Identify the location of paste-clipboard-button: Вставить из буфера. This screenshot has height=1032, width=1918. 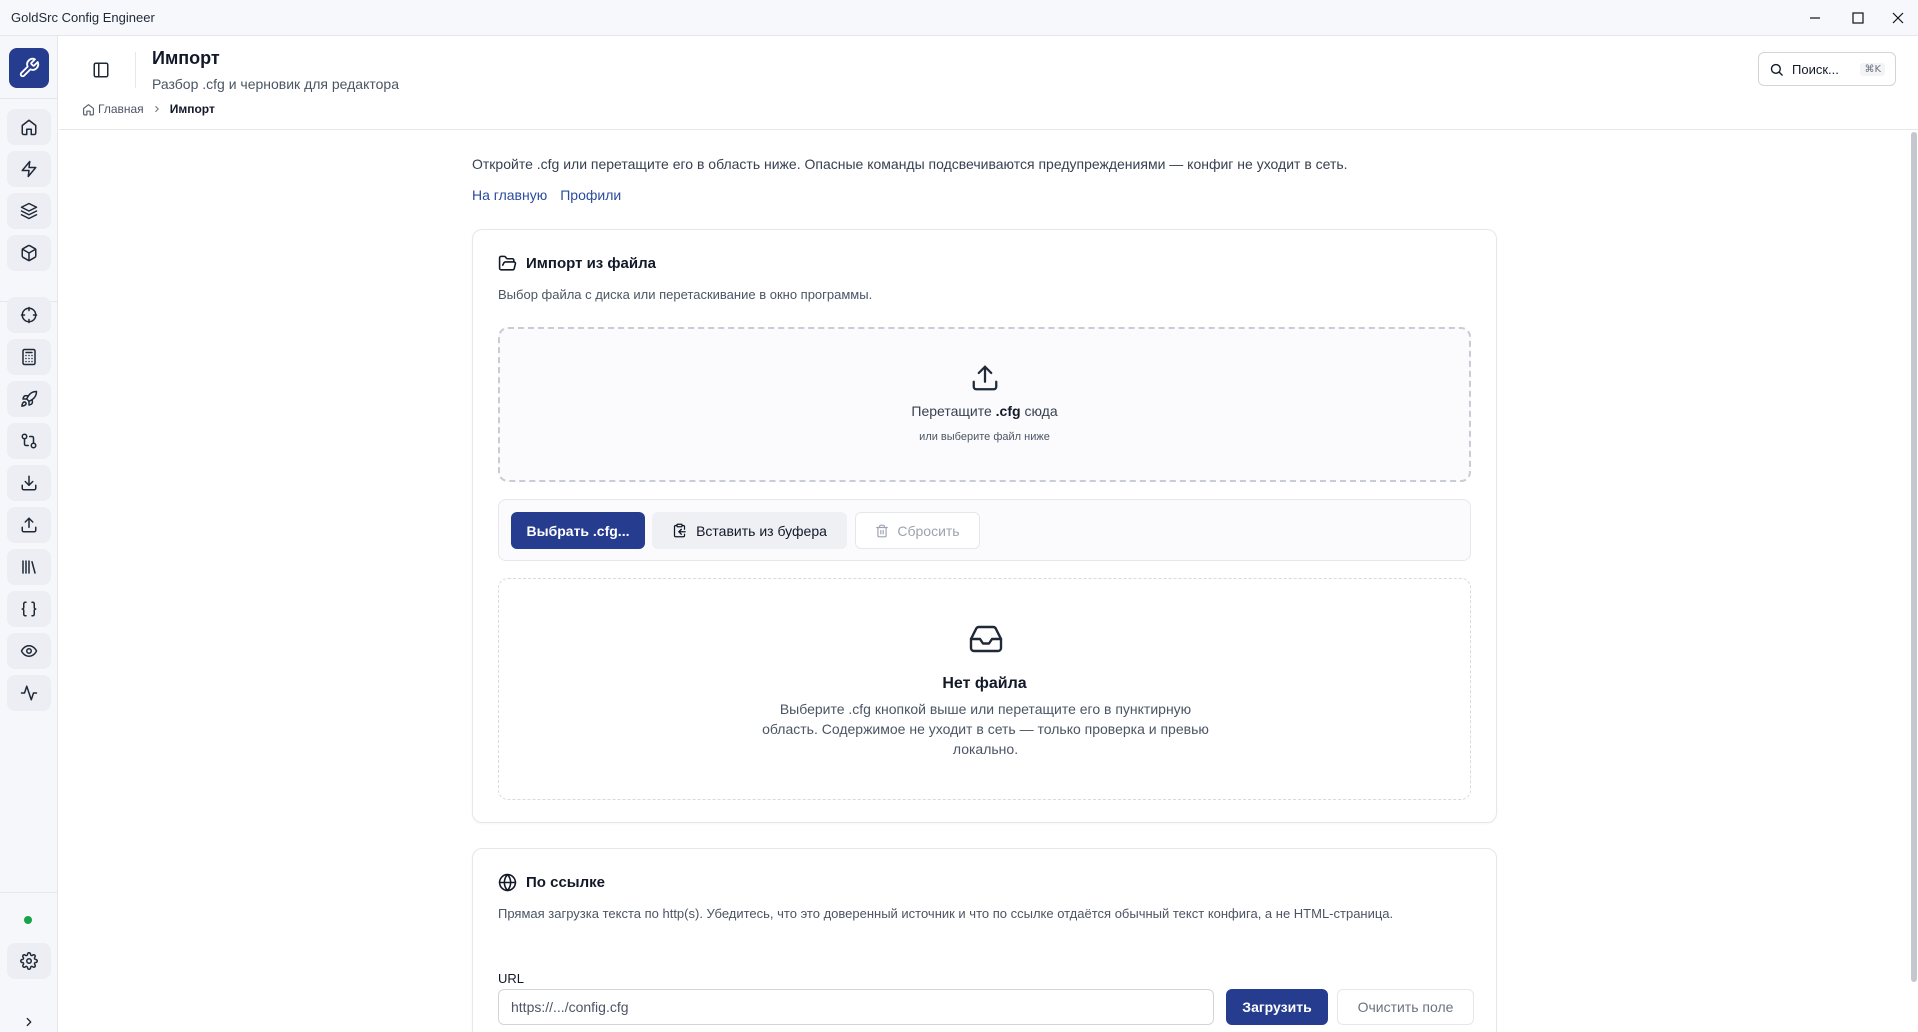
(749, 530).